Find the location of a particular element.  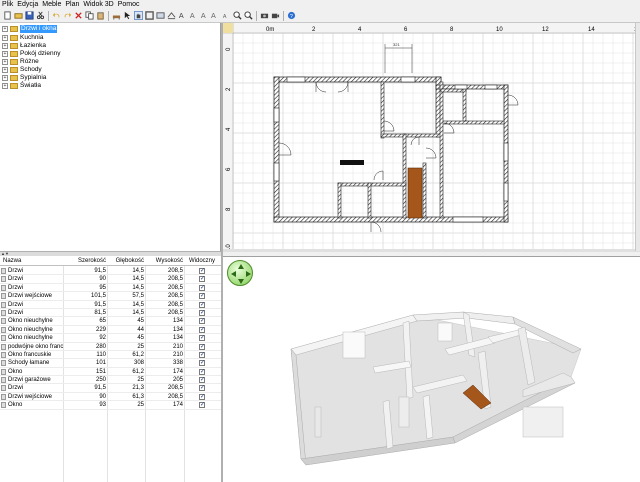

tree-item-lazienka: + Łazienka is located at coordinates (24, 46).